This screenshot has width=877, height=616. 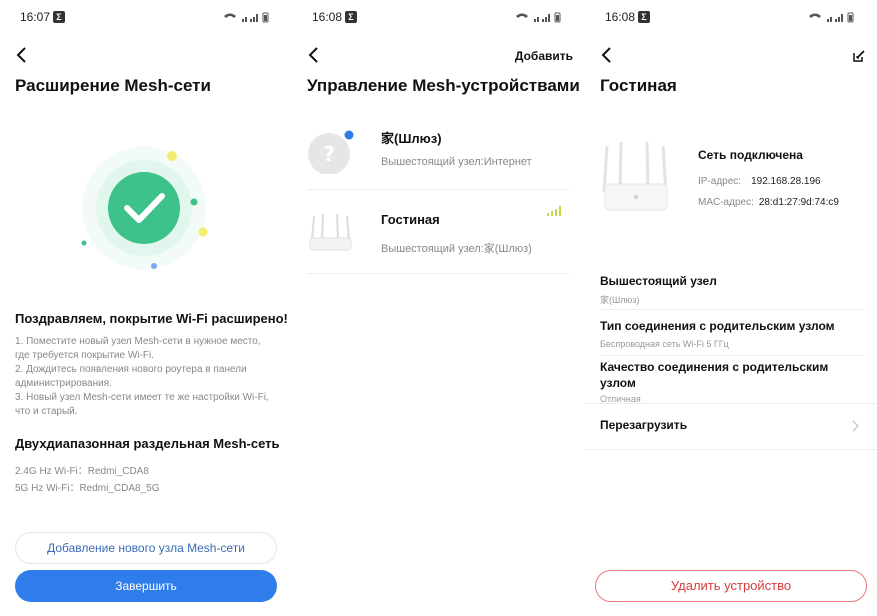 What do you see at coordinates (786, 181) in the screenshot?
I see `ip-value: 192.168.28.196` at bounding box center [786, 181].